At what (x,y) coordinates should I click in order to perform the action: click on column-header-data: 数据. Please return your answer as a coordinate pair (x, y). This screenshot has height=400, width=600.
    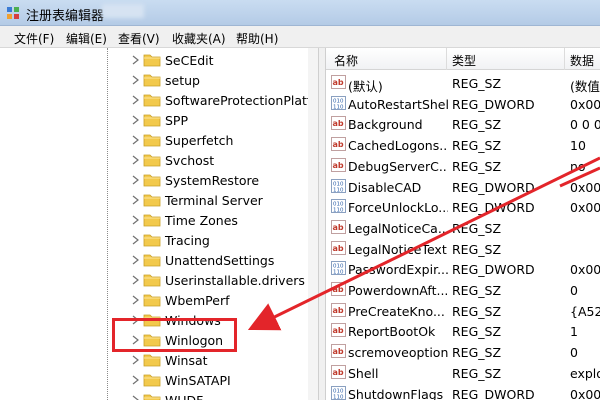
    Looking at the image, I should click on (582, 60).